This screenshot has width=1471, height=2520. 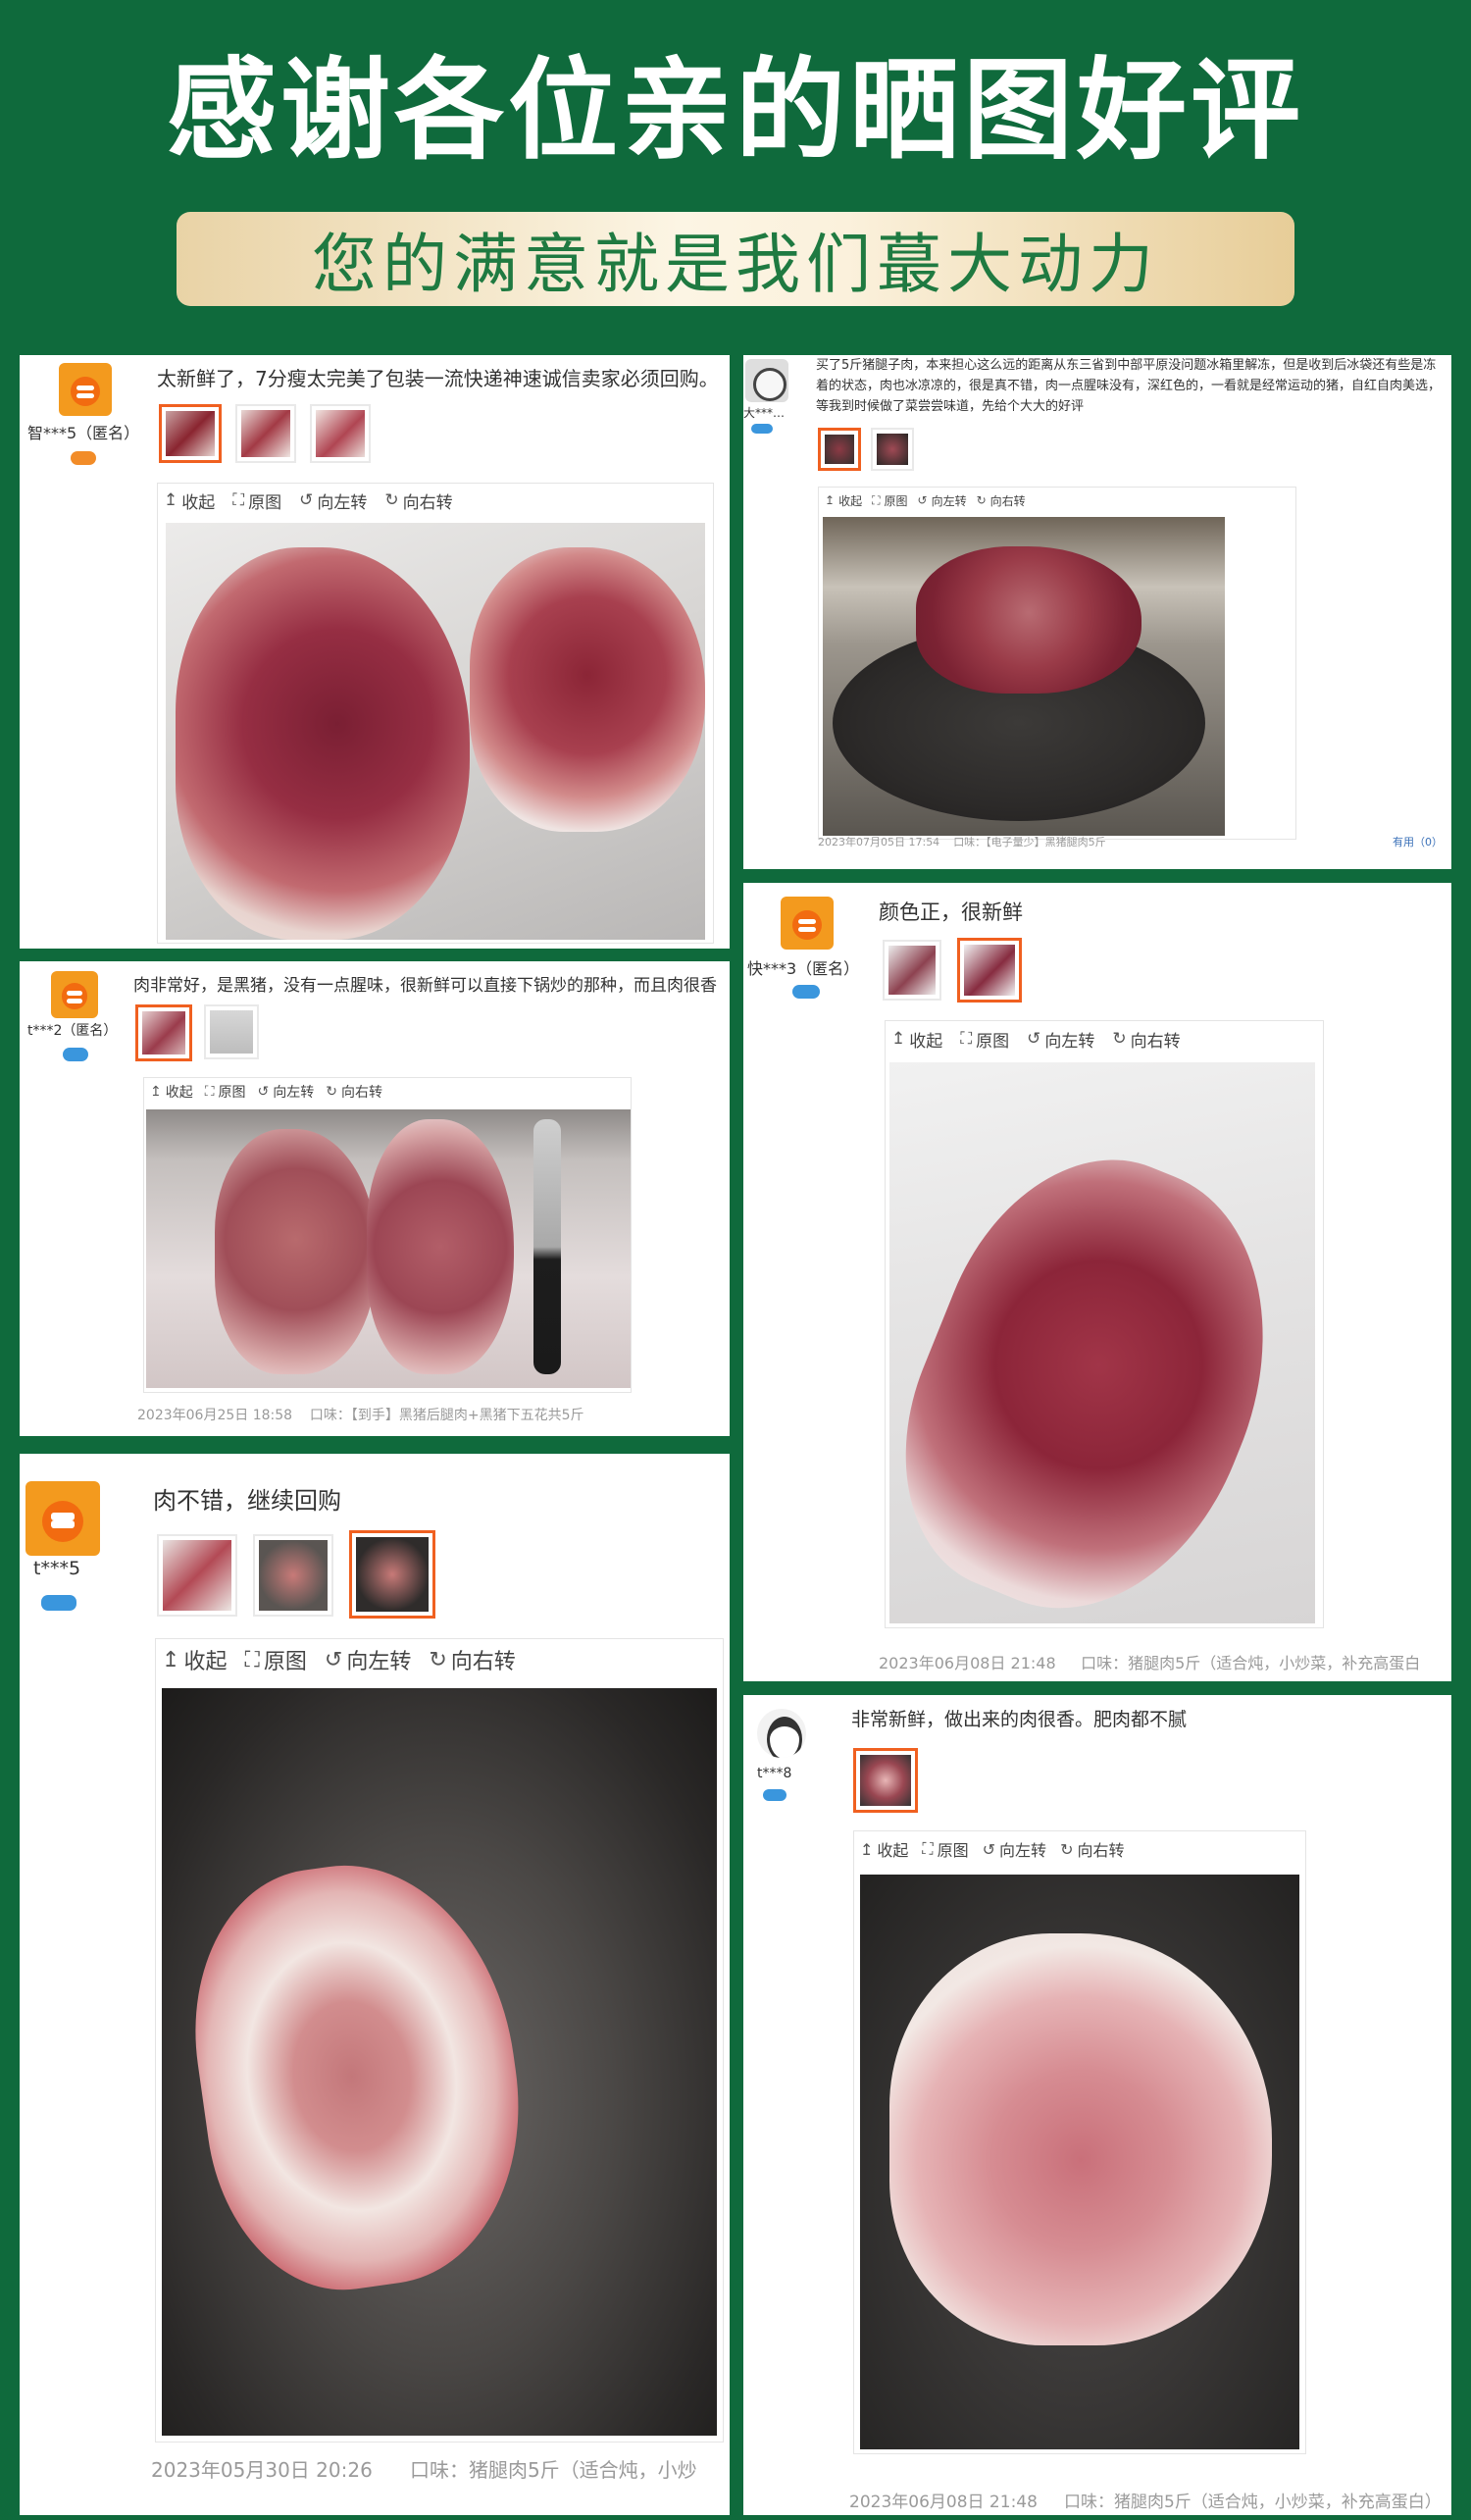 What do you see at coordinates (1029, 842) in the screenshot?
I see `review-variant: 口味：【电子量少】黑猪腿肉5斤` at bounding box center [1029, 842].